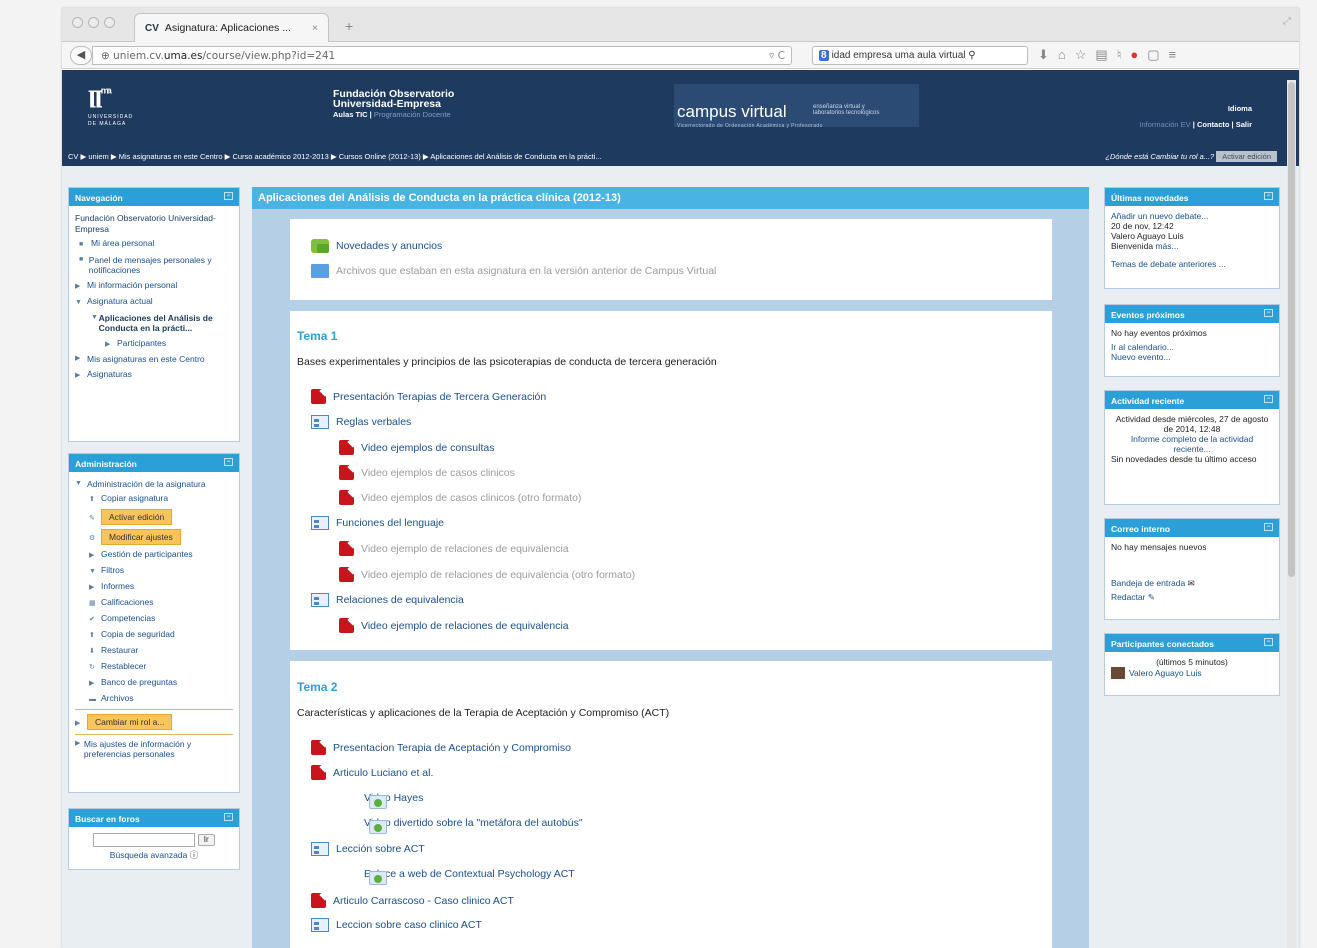 The width and height of the screenshot is (1317, 948). Describe the element at coordinates (154, 244) in the screenshot. I see `nav-item-area-personal: ■ Mi área personal` at that location.